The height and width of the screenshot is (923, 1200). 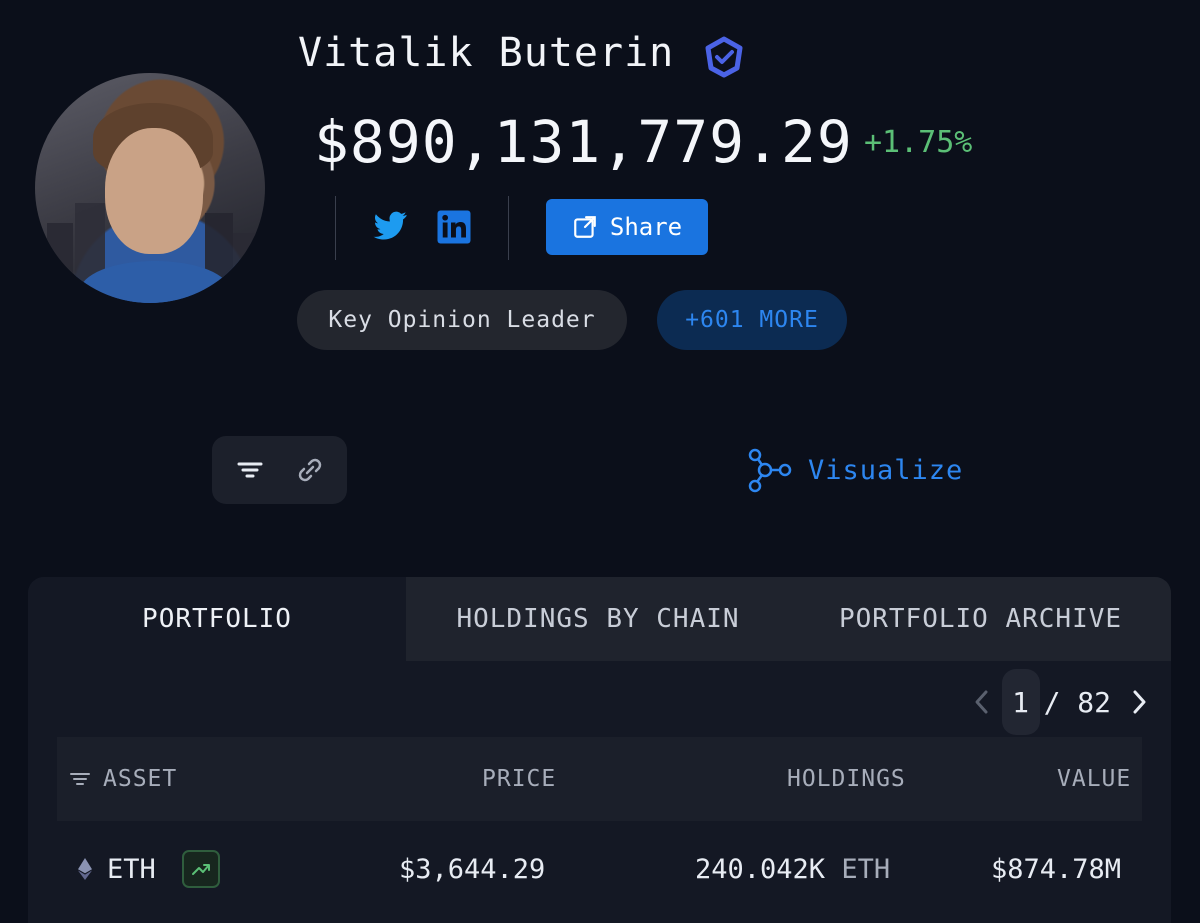 I want to click on chevron-right-icon, so click(x=1139, y=702).